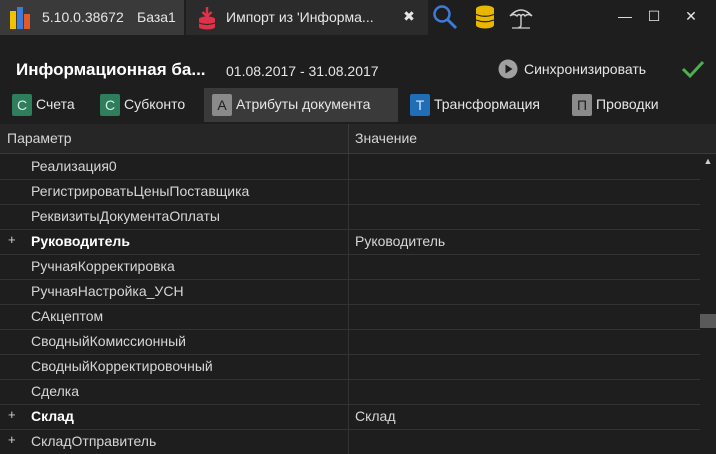 The width and height of the screenshot is (716, 454). Describe the element at coordinates (582, 105) in the screenshot. I see `tab-badge: П` at that location.